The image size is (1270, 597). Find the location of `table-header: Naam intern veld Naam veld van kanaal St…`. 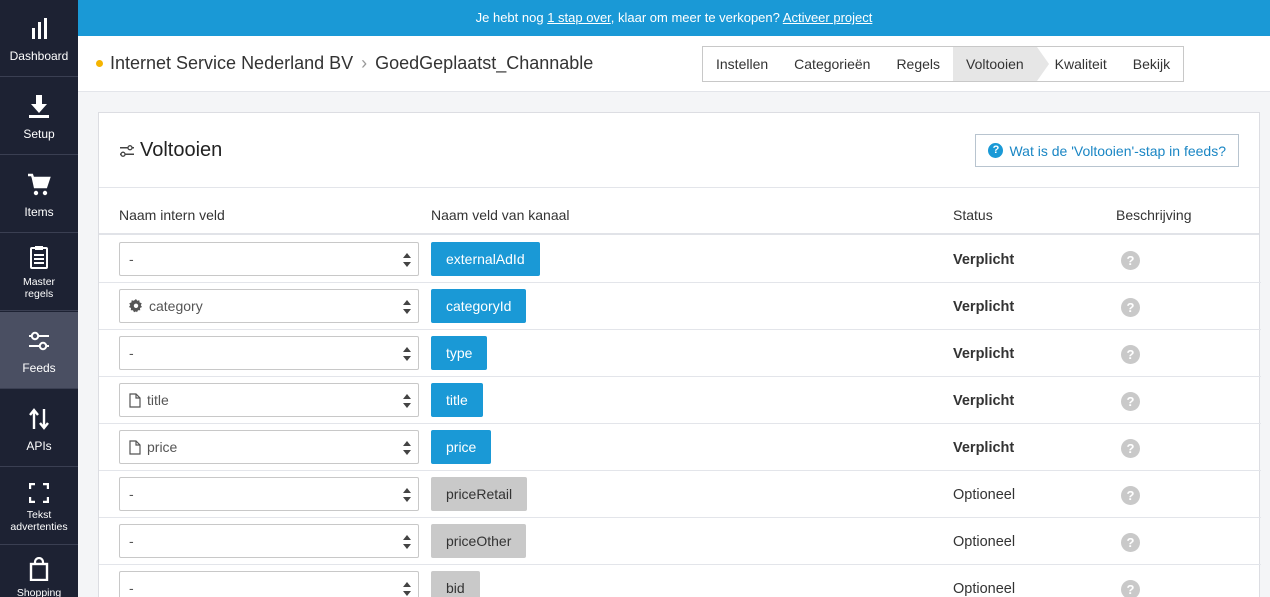

table-header: Naam intern veld Naam veld van kanaal St… is located at coordinates (679, 211).